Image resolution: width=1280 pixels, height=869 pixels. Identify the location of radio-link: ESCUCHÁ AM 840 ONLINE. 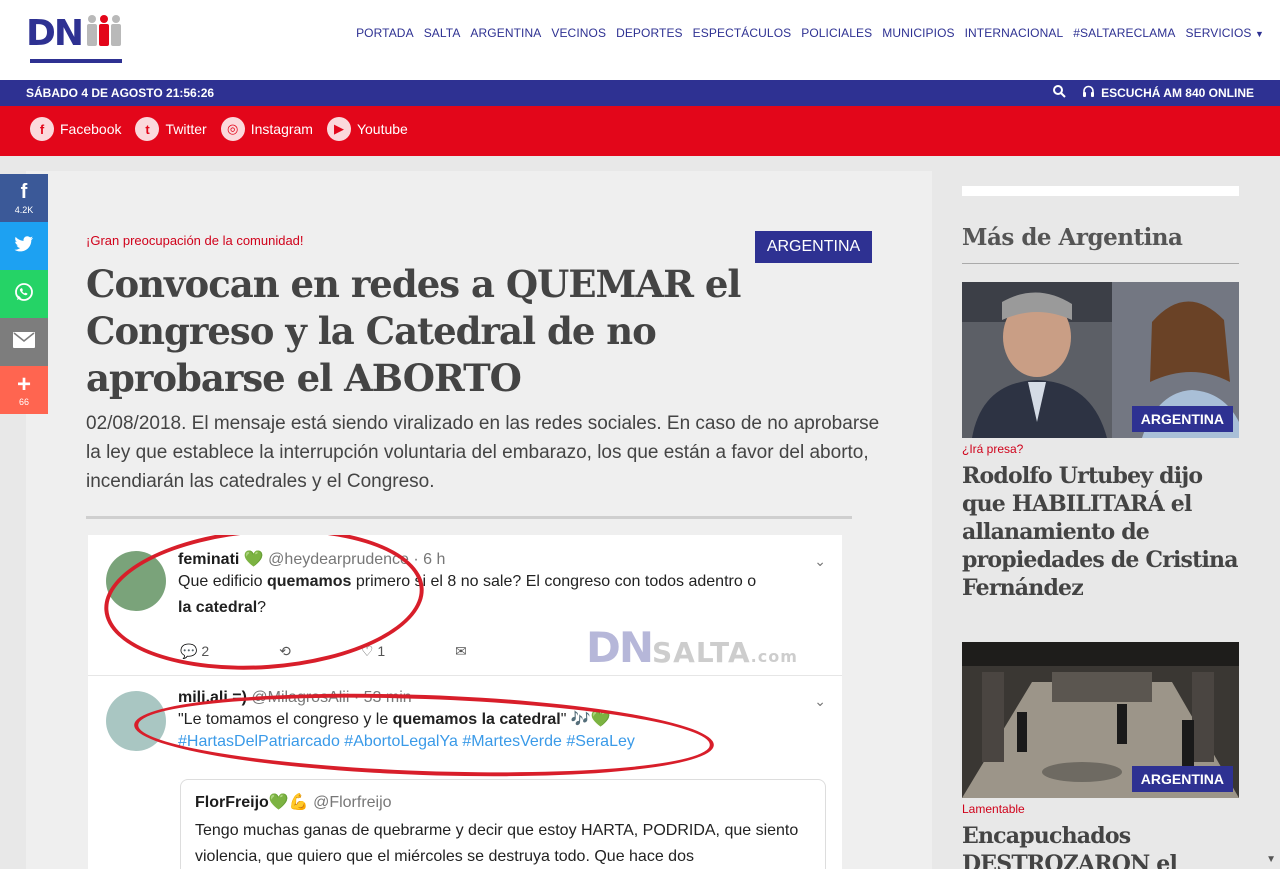
(1168, 93).